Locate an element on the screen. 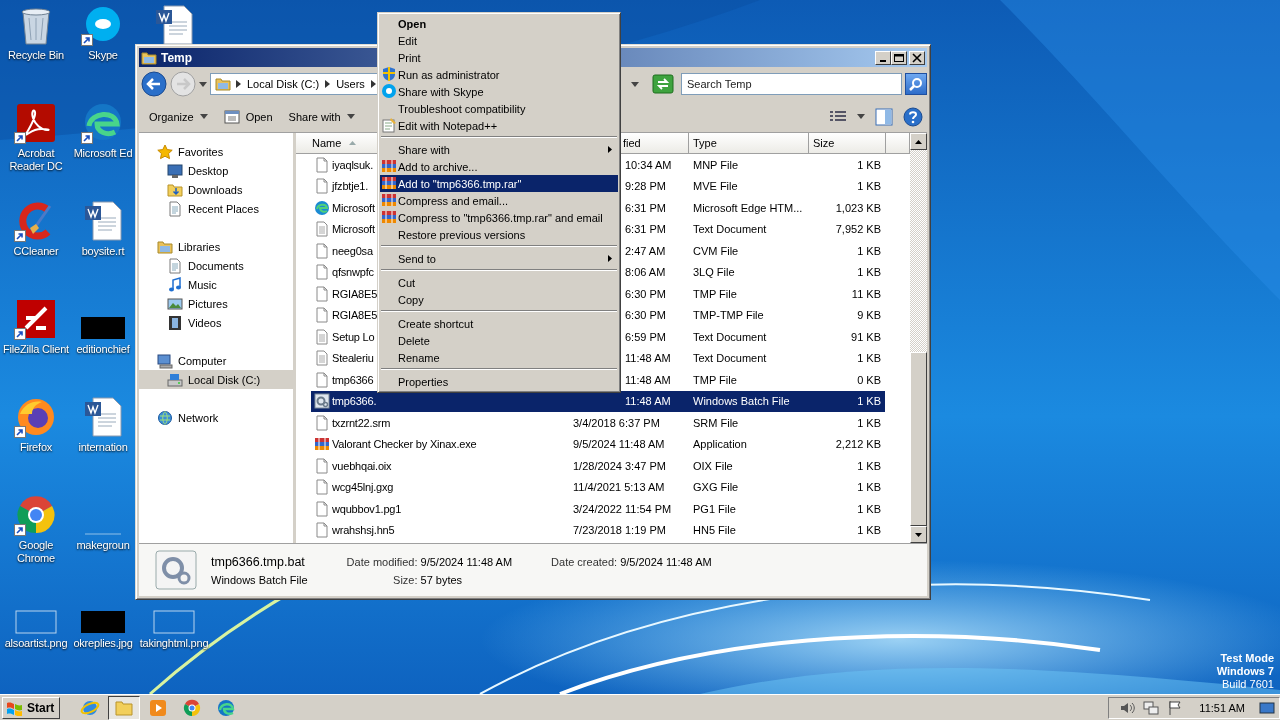 This screenshot has width=1280, height=720. taskbar-button is located at coordinates (124, 707).